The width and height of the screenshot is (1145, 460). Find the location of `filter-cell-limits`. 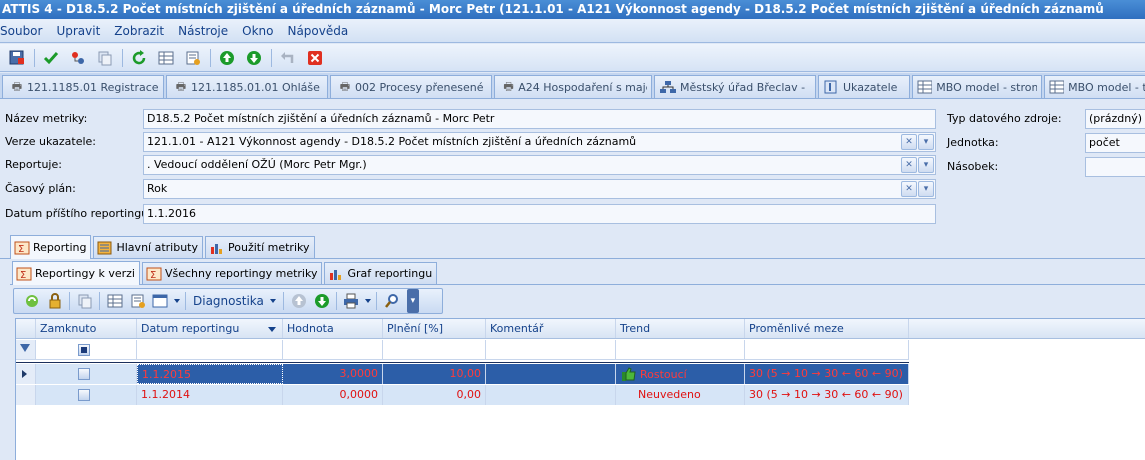

filter-cell-limits is located at coordinates (827, 349).